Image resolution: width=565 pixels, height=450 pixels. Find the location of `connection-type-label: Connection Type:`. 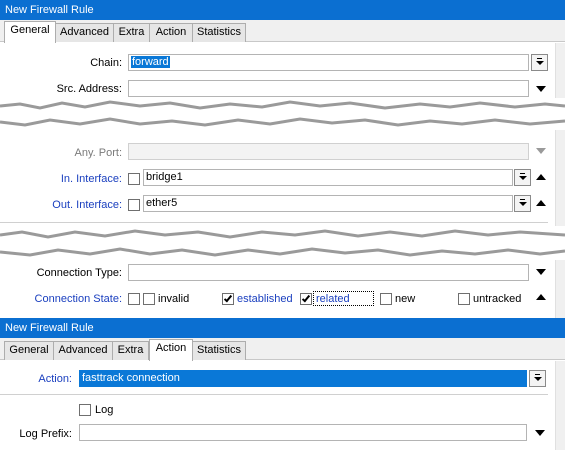

connection-type-label: Connection Type: is located at coordinates (79, 273).